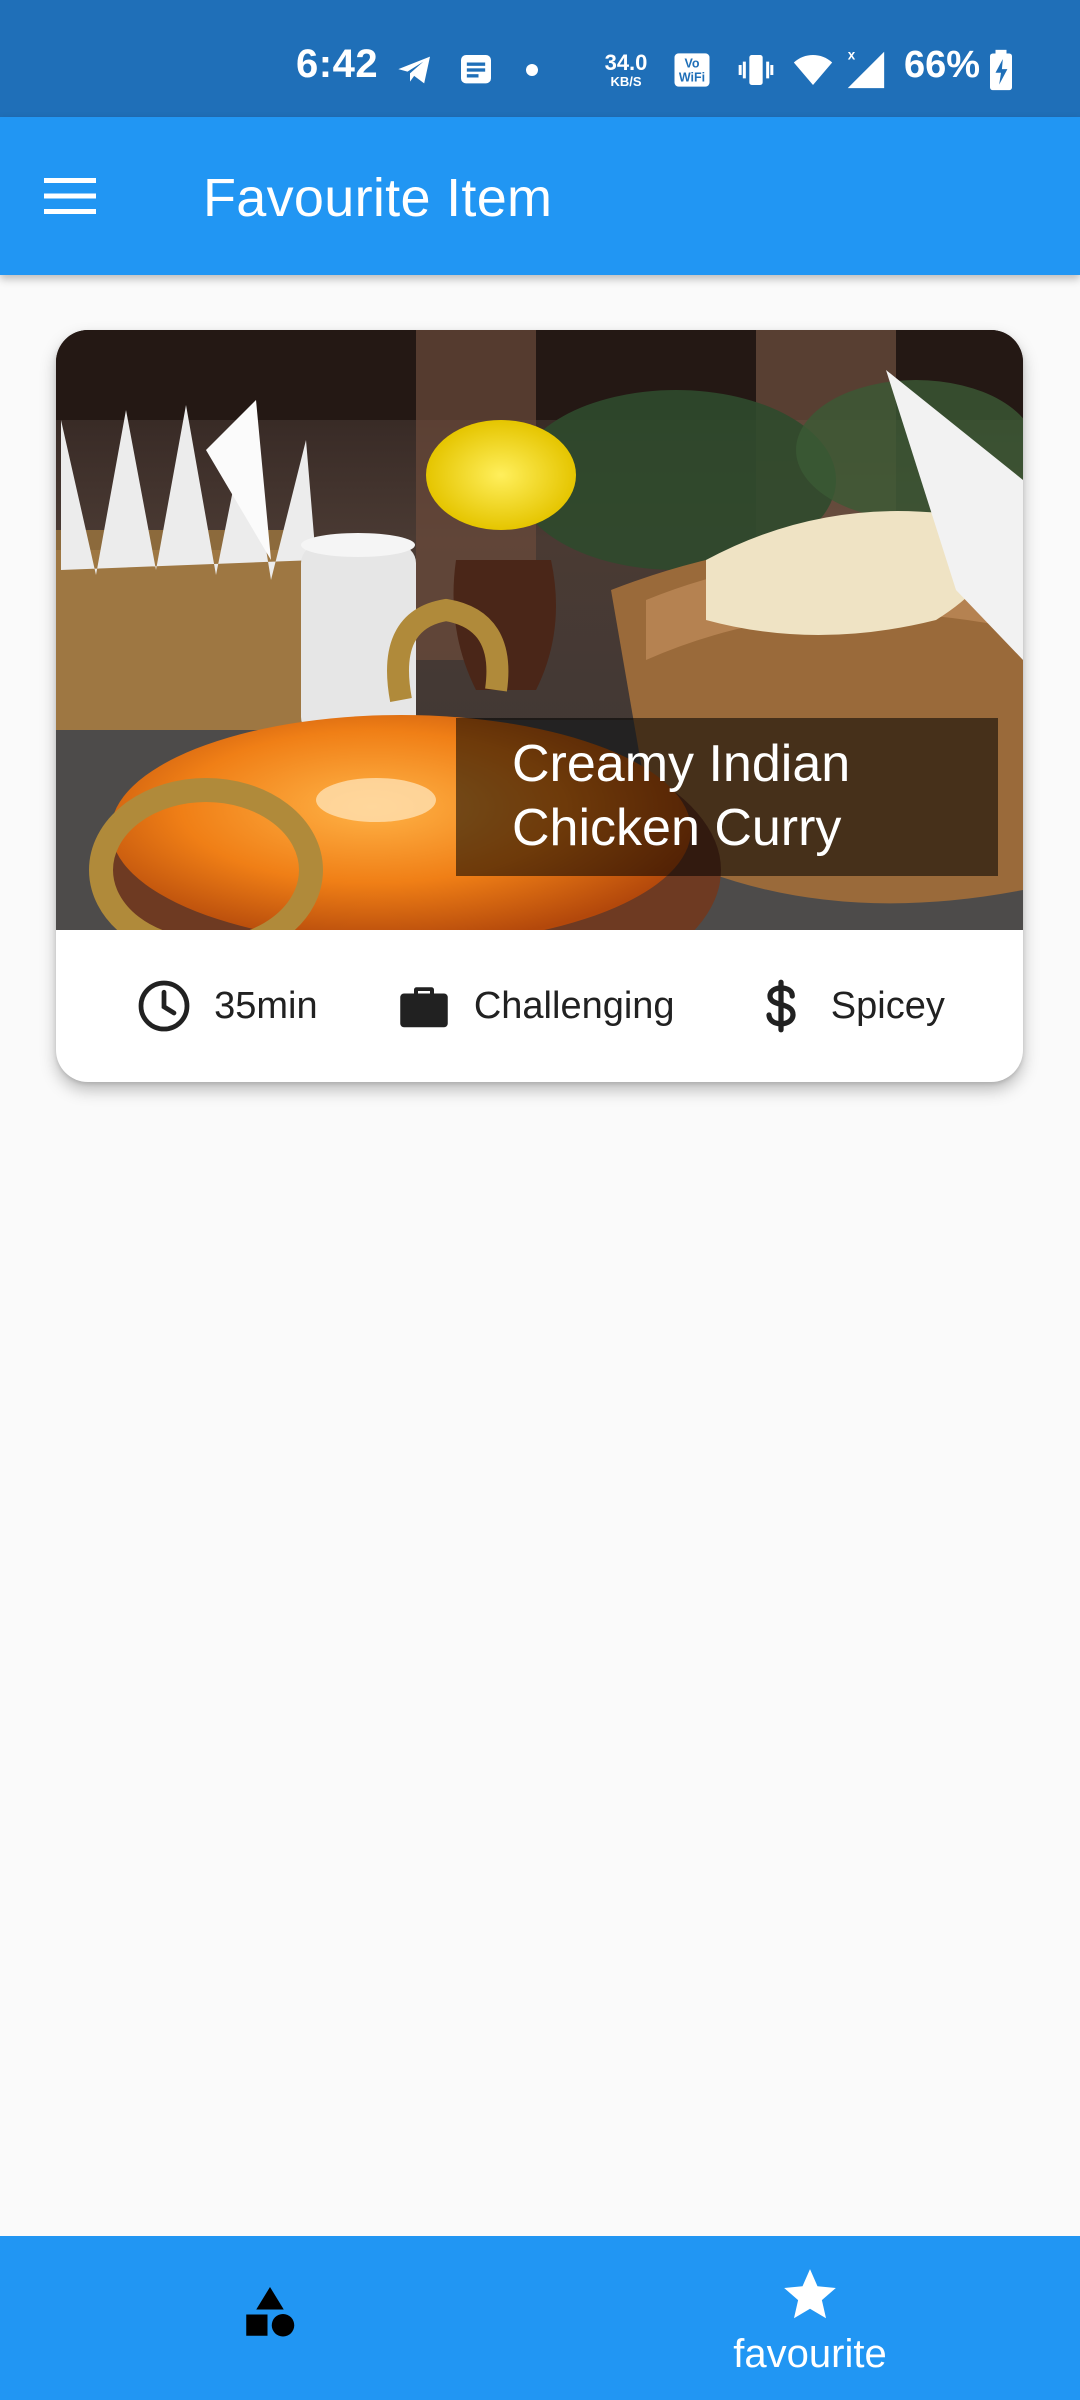 The height and width of the screenshot is (2400, 1080). I want to click on recipe-title: Creamy Indian Chicken Curry, so click(727, 797).